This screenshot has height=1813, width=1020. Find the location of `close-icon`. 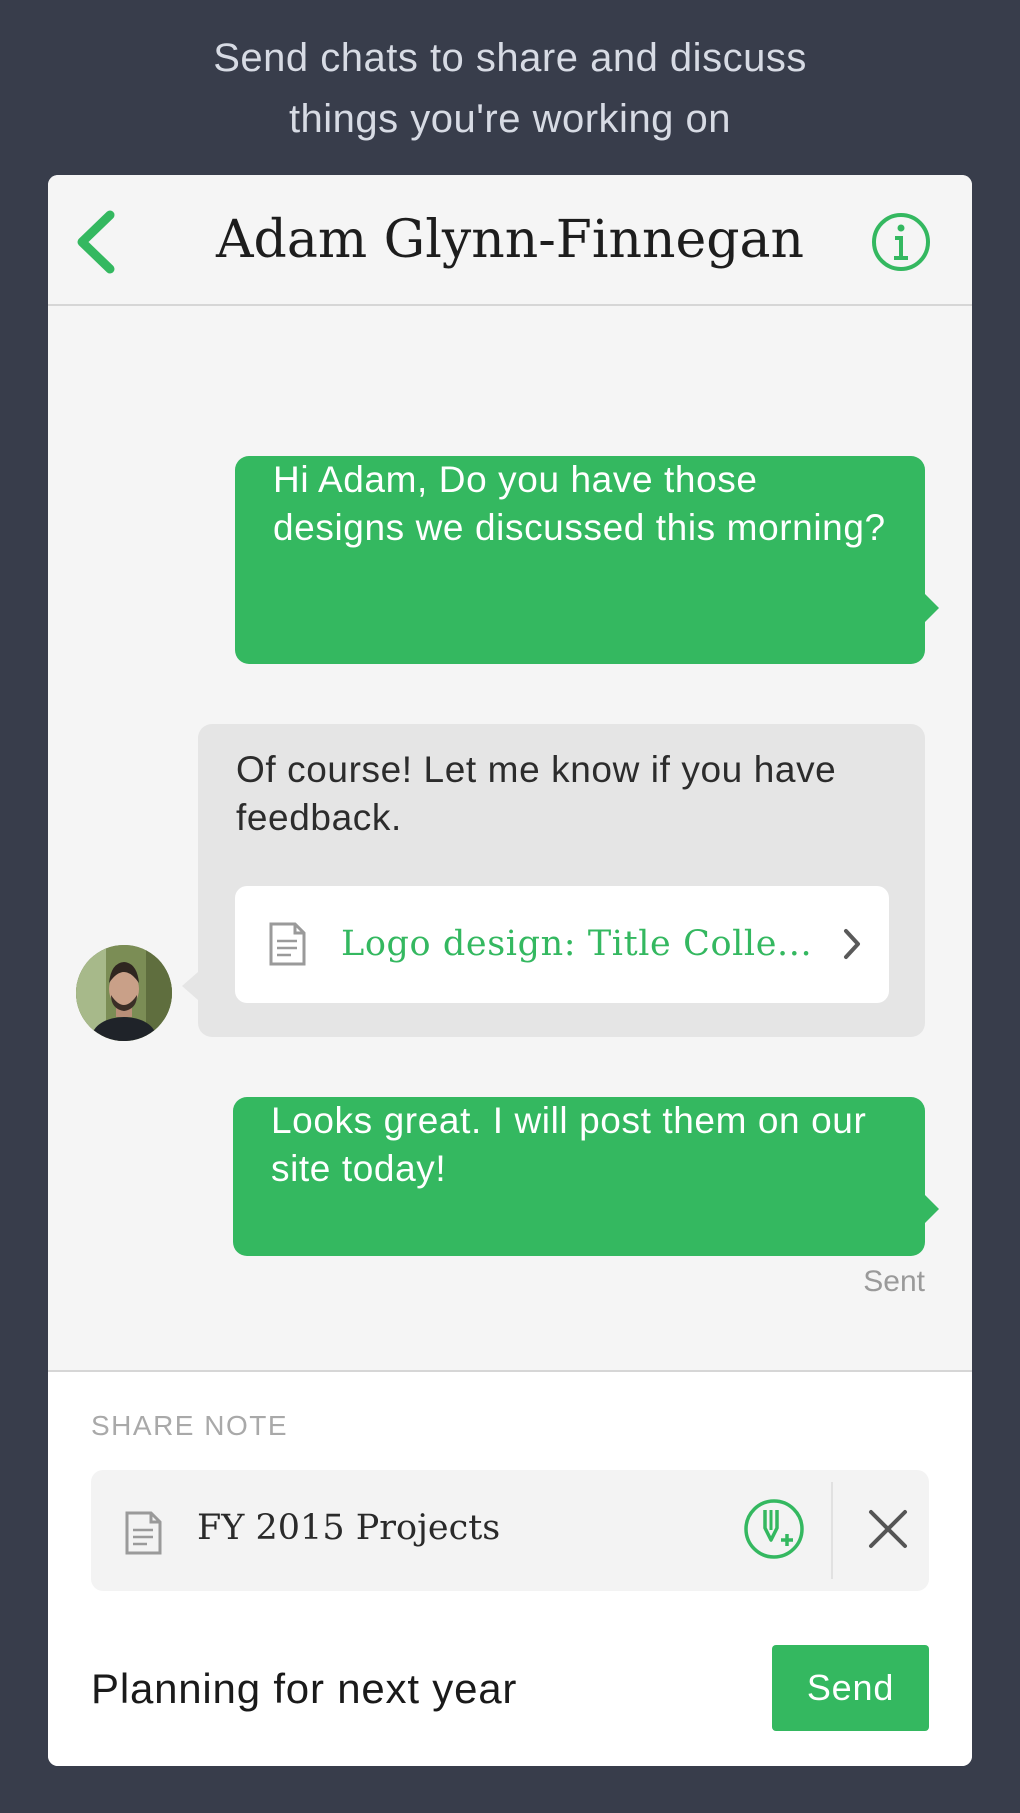

close-icon is located at coordinates (888, 1529).